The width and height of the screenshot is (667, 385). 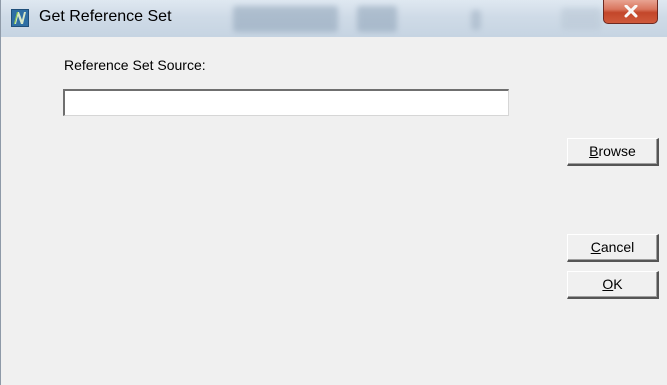 I want to click on cancel-button-mnemonic: C, so click(x=595, y=247).